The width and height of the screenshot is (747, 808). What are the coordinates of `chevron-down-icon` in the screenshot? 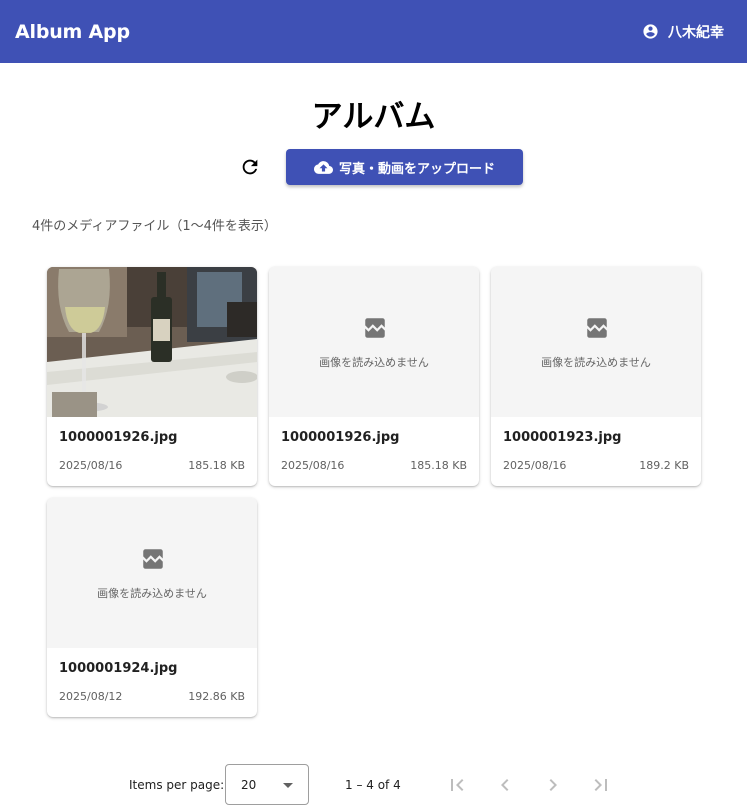 It's located at (288, 785).